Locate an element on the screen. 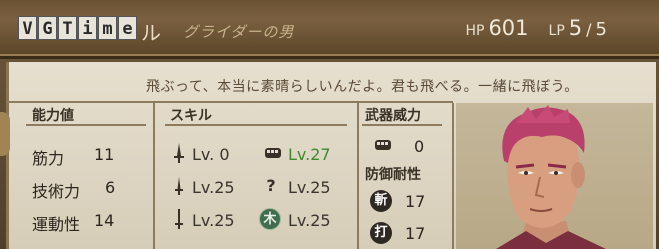 This screenshot has width=659, height=249. frame-ornament is located at coordinates (5, 134).